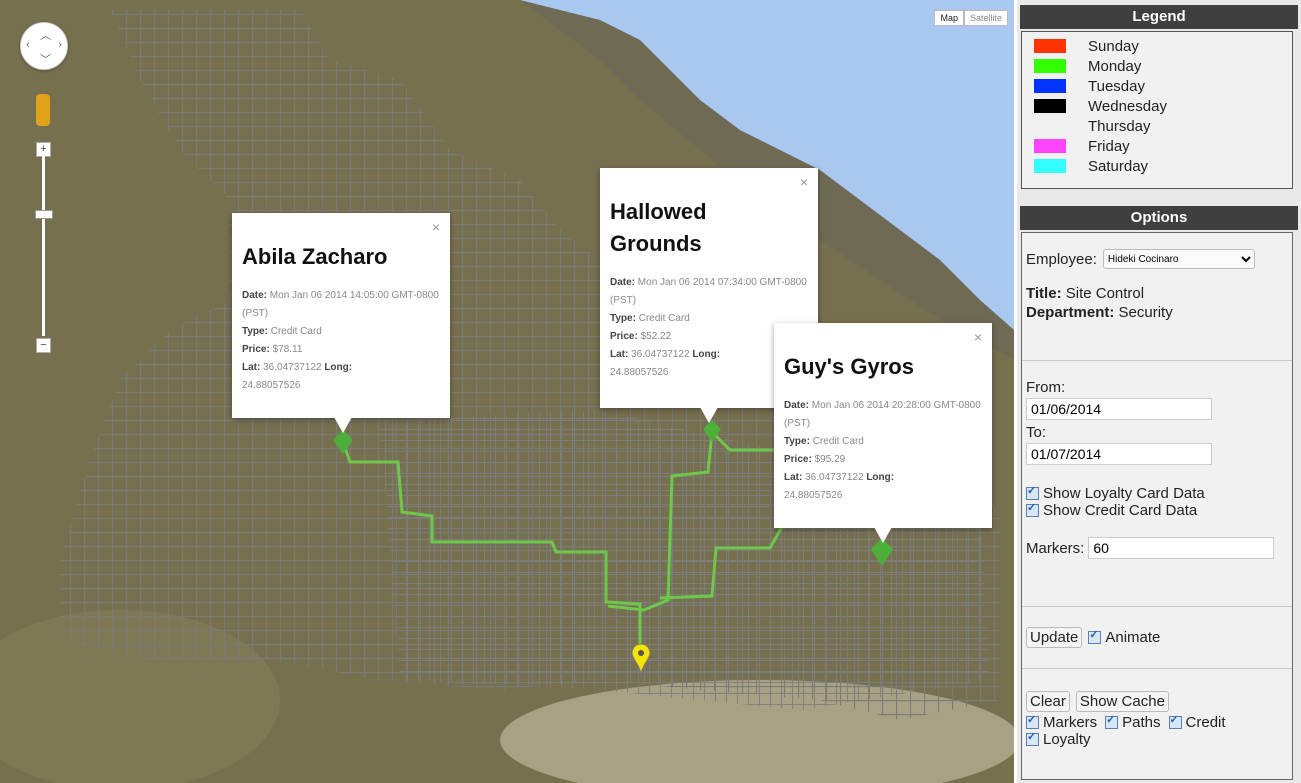 This screenshot has height=783, width=1301. I want to click on pan-left-icon: ‹, so click(28, 45).